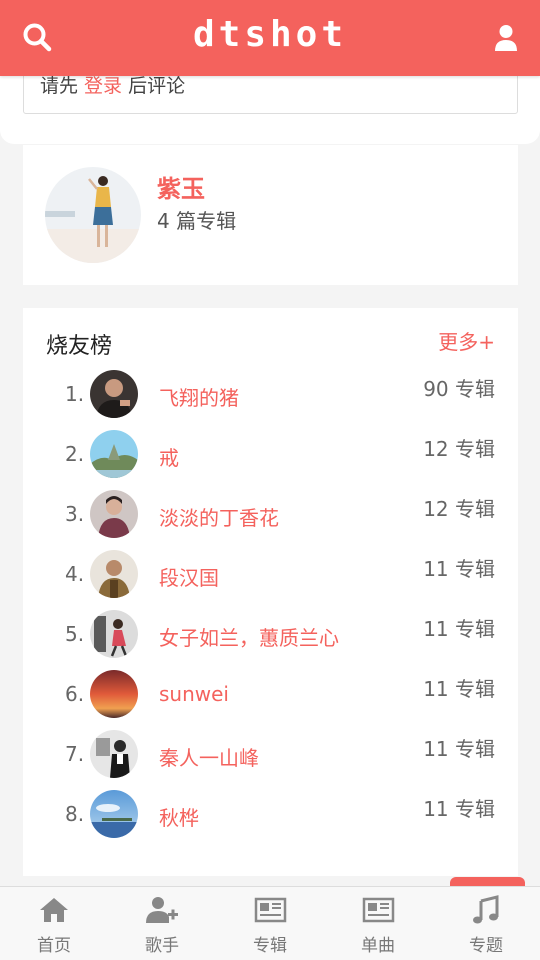 Image resolution: width=540 pixels, height=960 pixels. I want to click on music-note-icon, so click(486, 909).